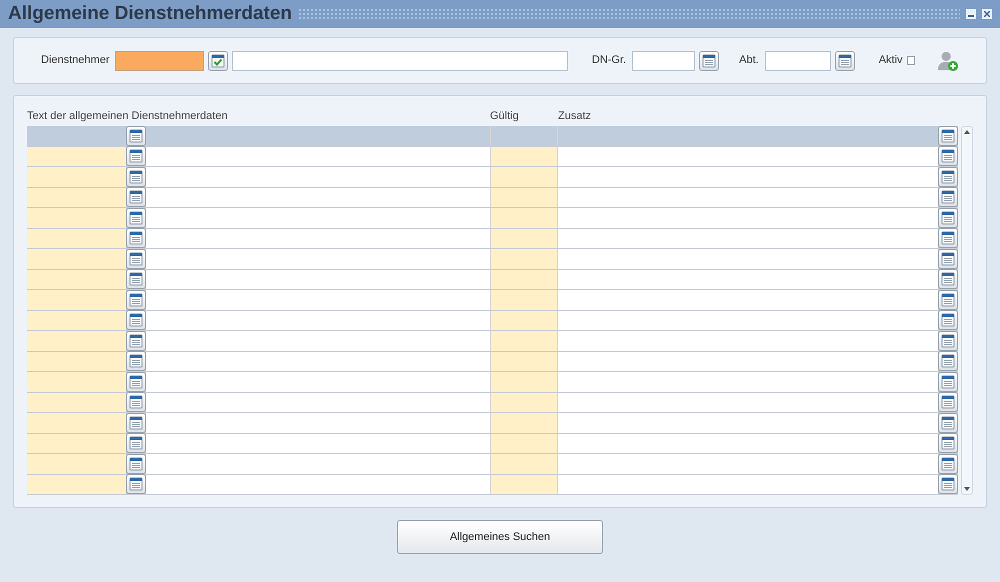 The height and width of the screenshot is (582, 1000). I want to click on close-button, so click(987, 14).